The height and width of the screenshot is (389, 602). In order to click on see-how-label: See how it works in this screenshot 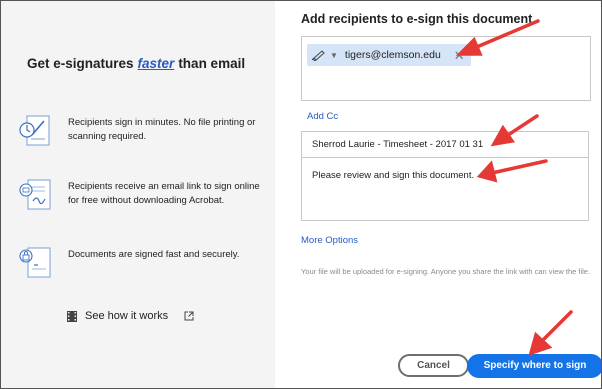, I will do `click(126, 316)`.